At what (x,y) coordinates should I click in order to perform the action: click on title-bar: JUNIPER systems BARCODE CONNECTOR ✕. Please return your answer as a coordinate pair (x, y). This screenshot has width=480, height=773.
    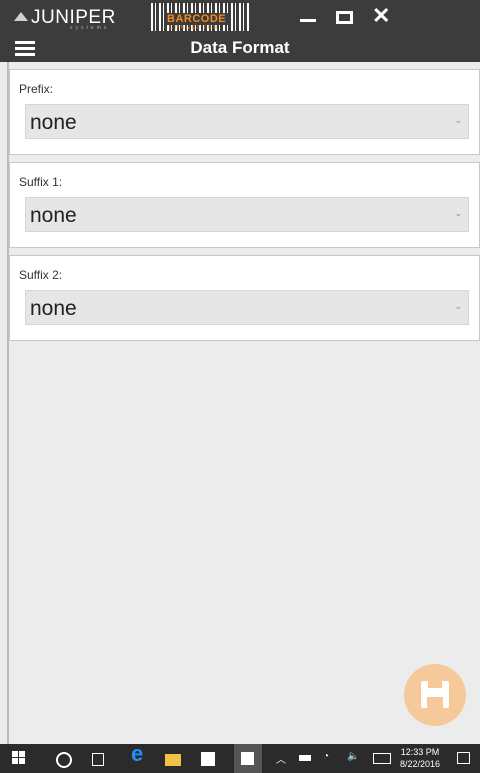
    Looking at the image, I should click on (240, 17).